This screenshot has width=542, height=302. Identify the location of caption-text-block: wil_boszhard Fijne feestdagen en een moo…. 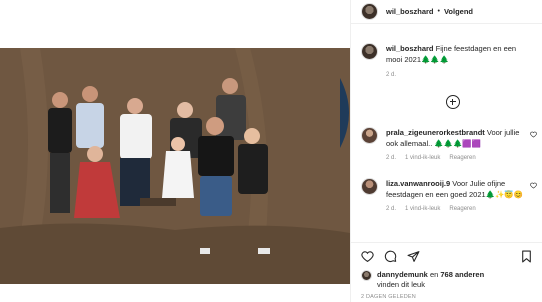
(459, 62).